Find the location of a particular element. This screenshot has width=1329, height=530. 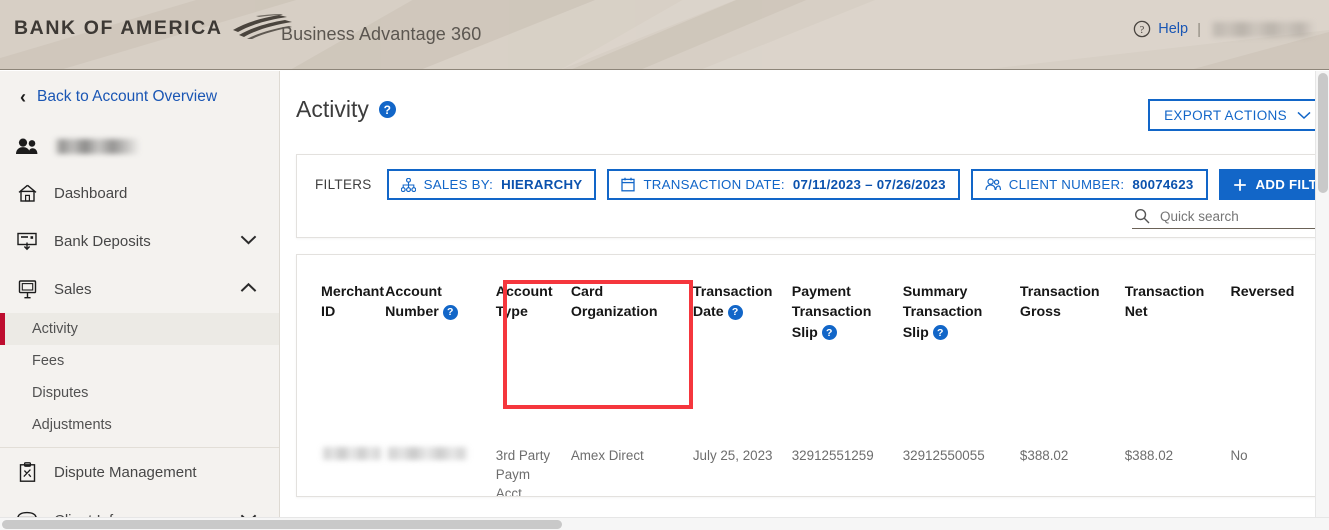

column-header-payment-transaction-slip: Payment Transaction Slip? is located at coordinates (847, 299).